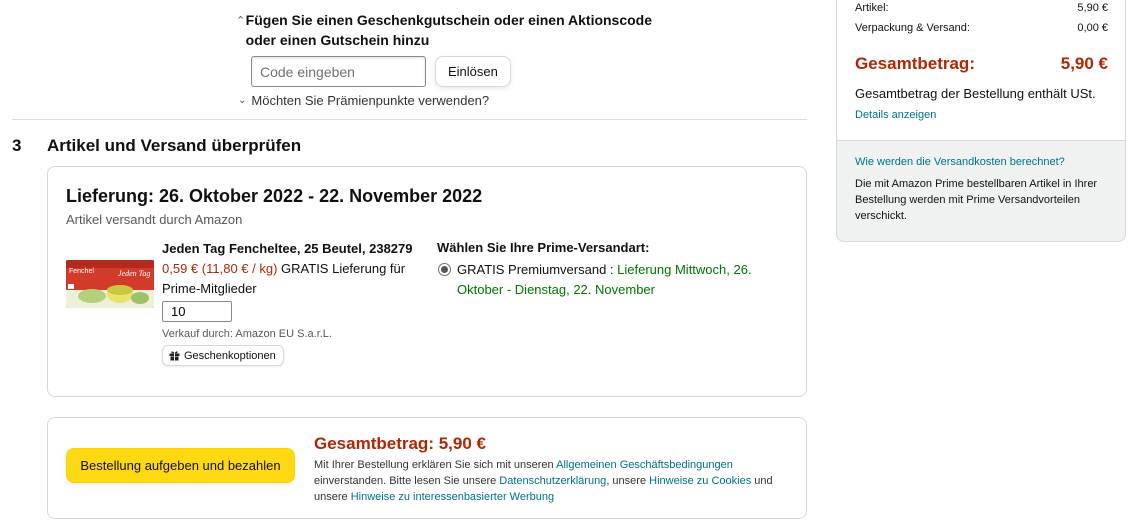 This screenshot has width=1132, height=521. I want to click on summary-shipping-label: Verpackung & Versand:, so click(912, 28).